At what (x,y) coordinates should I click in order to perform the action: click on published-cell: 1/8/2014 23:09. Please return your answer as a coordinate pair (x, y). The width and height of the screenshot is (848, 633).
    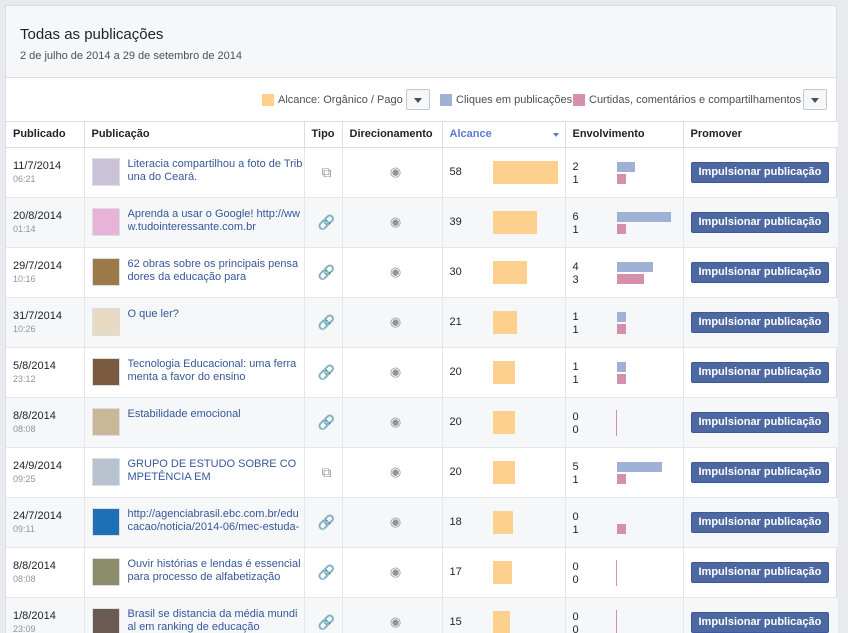
    Looking at the image, I should click on (45, 615).